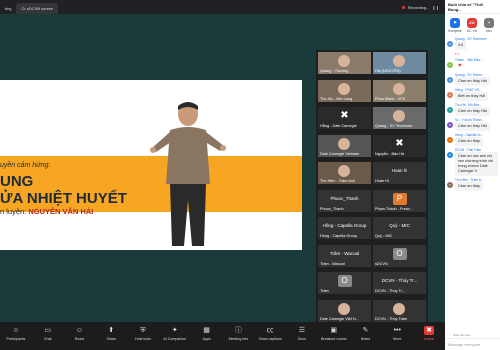 Image resolution: width=500 pixels, height=350 pixels. What do you see at coordinates (435, 7) in the screenshot?
I see `pause-icon: ❙❙` at bounding box center [435, 7].